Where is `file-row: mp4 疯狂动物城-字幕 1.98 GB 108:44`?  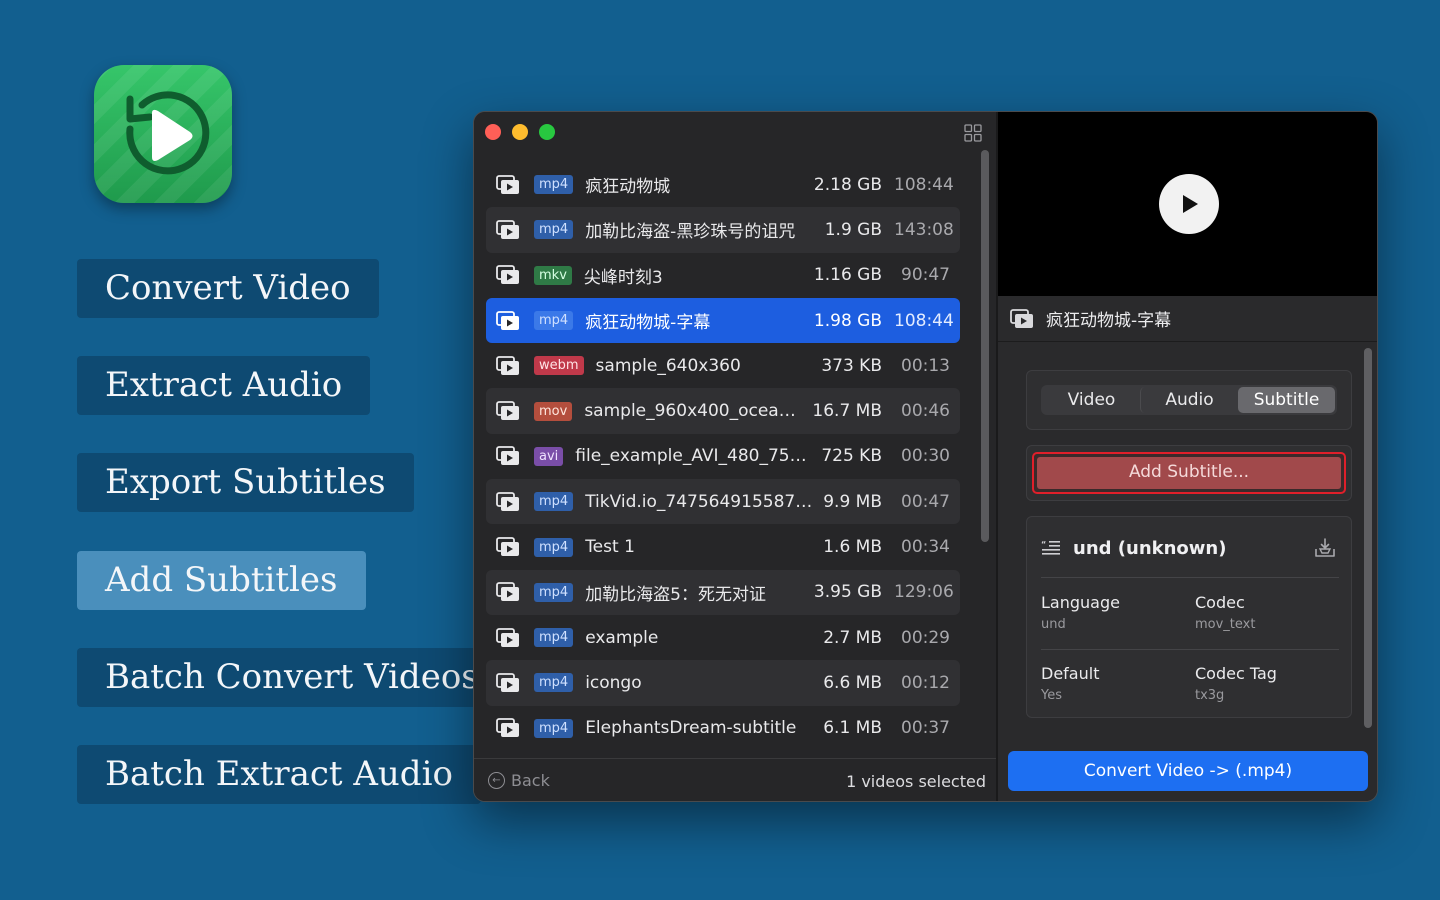 file-row: mp4 疯狂动物城-字幕 1.98 GB 108:44 is located at coordinates (723, 320).